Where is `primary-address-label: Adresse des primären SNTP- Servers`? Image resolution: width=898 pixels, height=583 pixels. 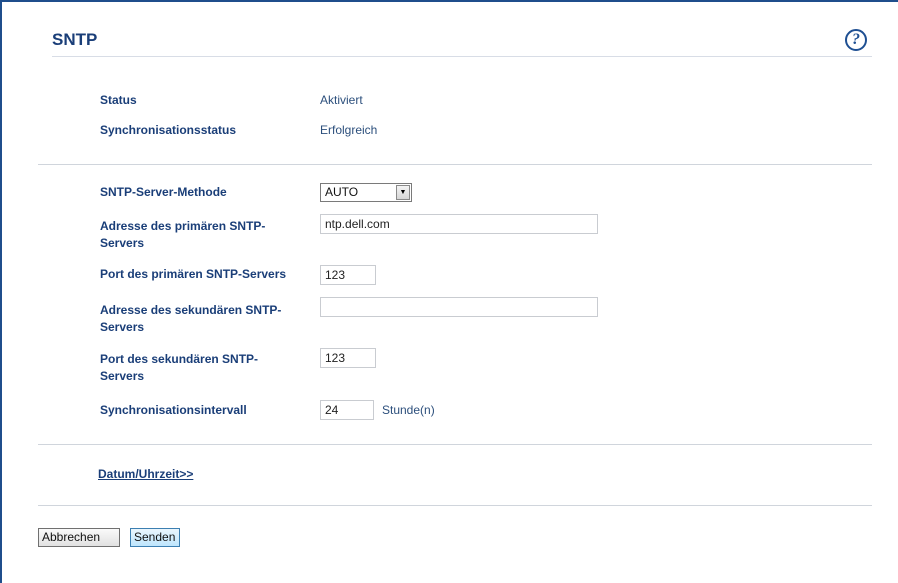
primary-address-label: Adresse des primären SNTP- Servers is located at coordinates (182, 235).